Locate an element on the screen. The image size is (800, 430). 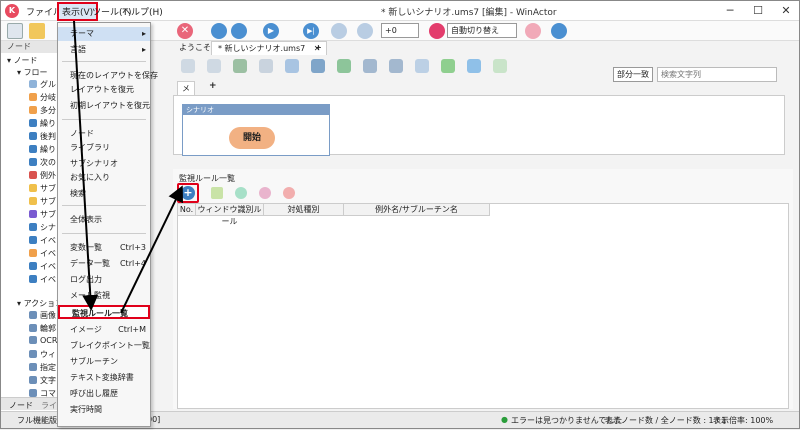
arrow-rule-to-add is located at coordinates (151, 249).